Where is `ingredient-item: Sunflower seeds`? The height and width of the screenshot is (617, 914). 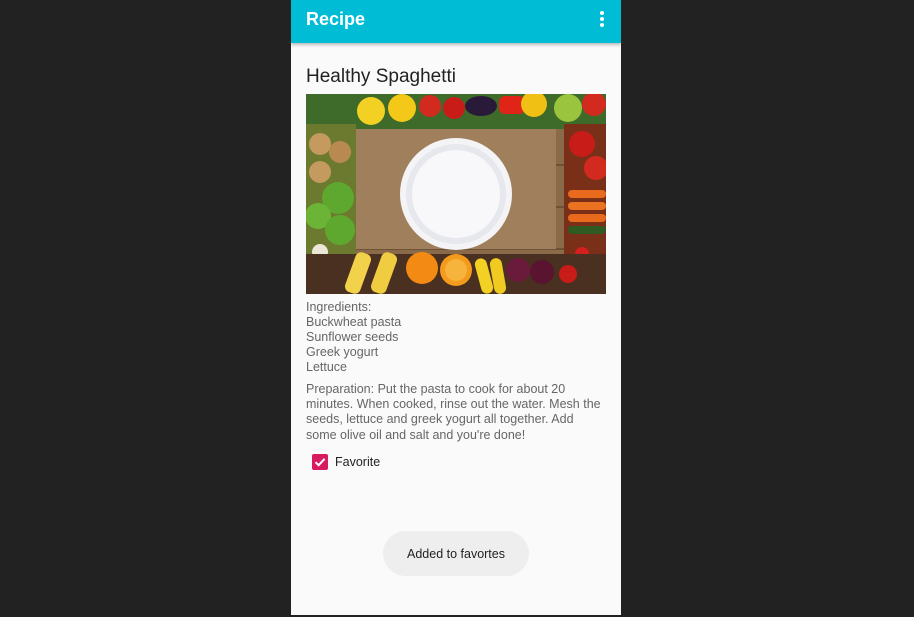
ingredient-item: Sunflower seeds is located at coordinates (352, 337).